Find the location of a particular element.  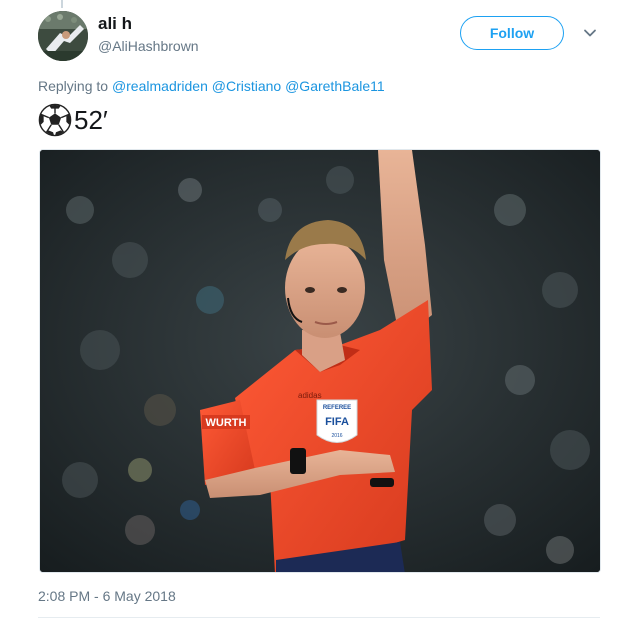

thread-connector-line is located at coordinates (62, 4).